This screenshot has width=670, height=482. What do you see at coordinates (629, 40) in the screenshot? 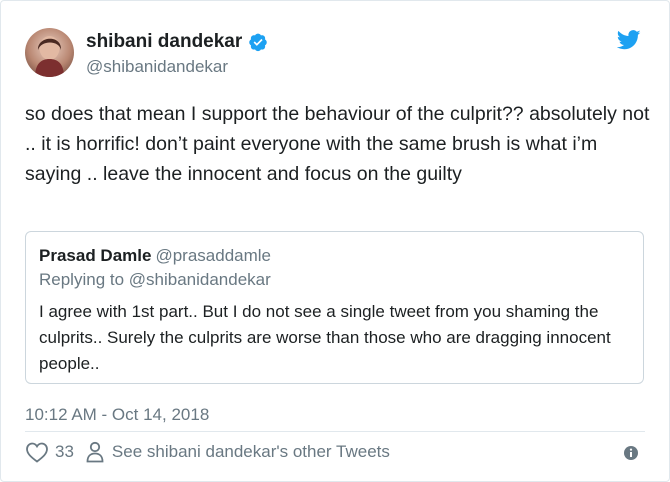
I see `twitter-bird-icon` at bounding box center [629, 40].